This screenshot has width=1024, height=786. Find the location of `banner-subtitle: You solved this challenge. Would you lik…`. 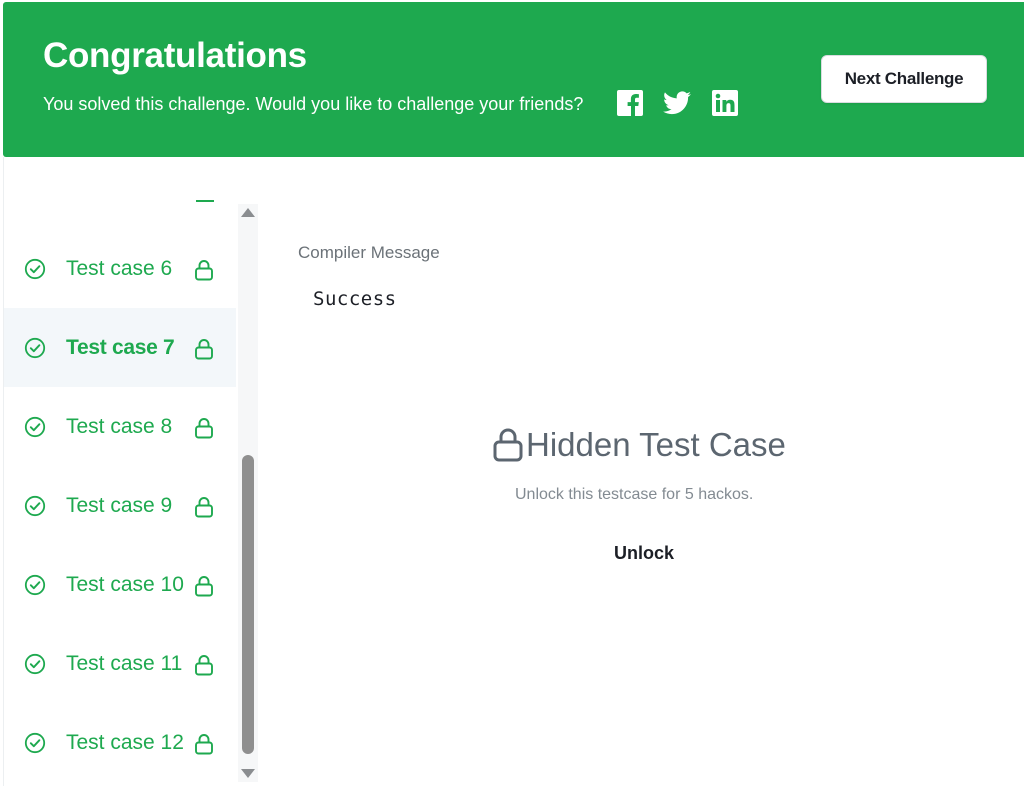

banner-subtitle: You solved this challenge. Would you lik… is located at coordinates (313, 104).